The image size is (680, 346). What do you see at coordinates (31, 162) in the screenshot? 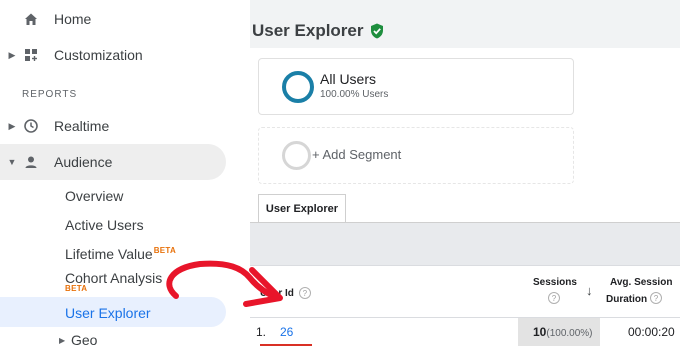
I see `person-icon` at bounding box center [31, 162].